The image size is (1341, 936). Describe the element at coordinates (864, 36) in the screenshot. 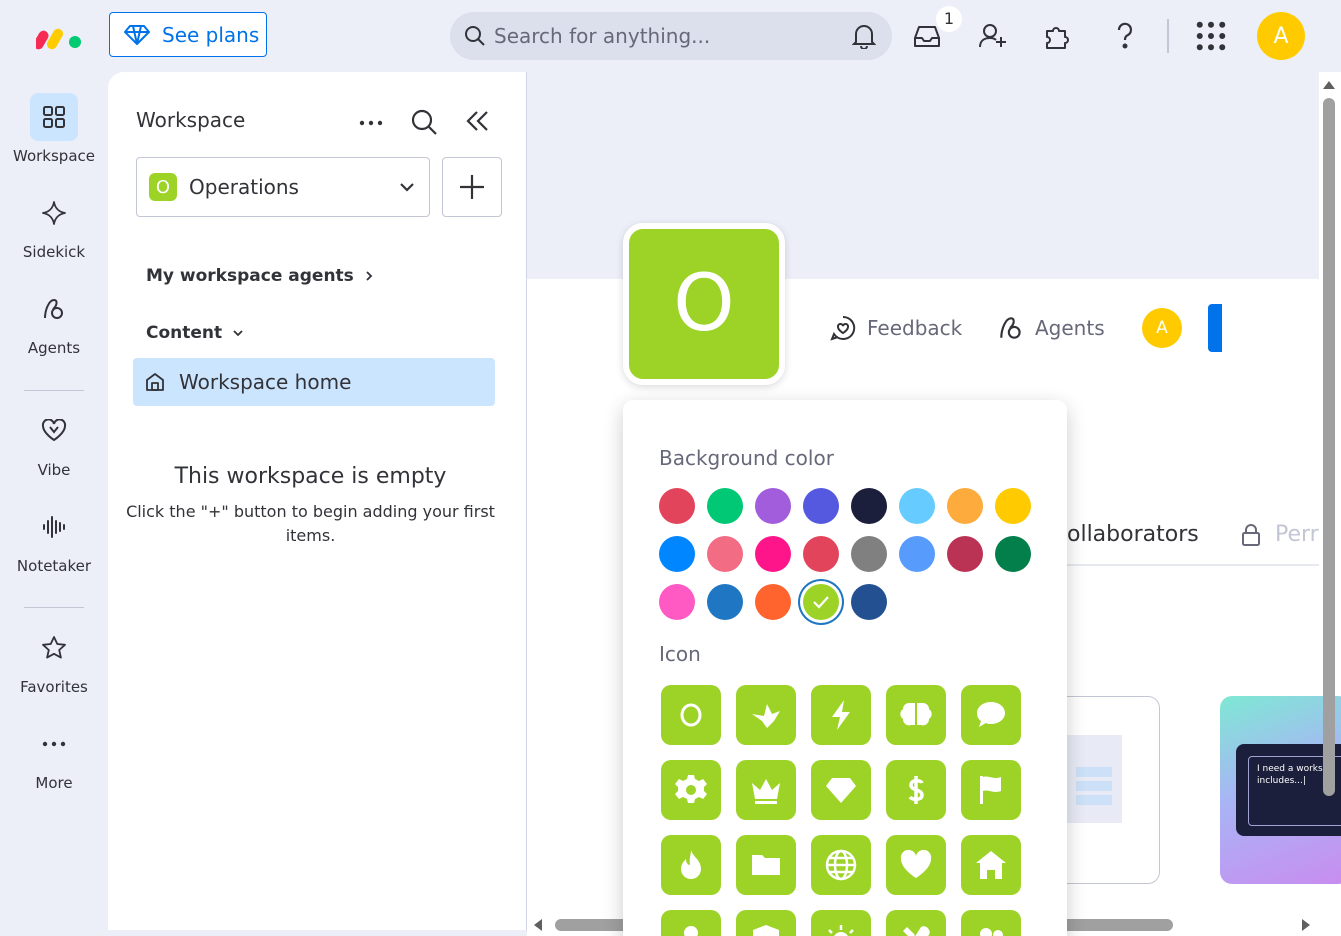

I see `bell-icon` at that location.